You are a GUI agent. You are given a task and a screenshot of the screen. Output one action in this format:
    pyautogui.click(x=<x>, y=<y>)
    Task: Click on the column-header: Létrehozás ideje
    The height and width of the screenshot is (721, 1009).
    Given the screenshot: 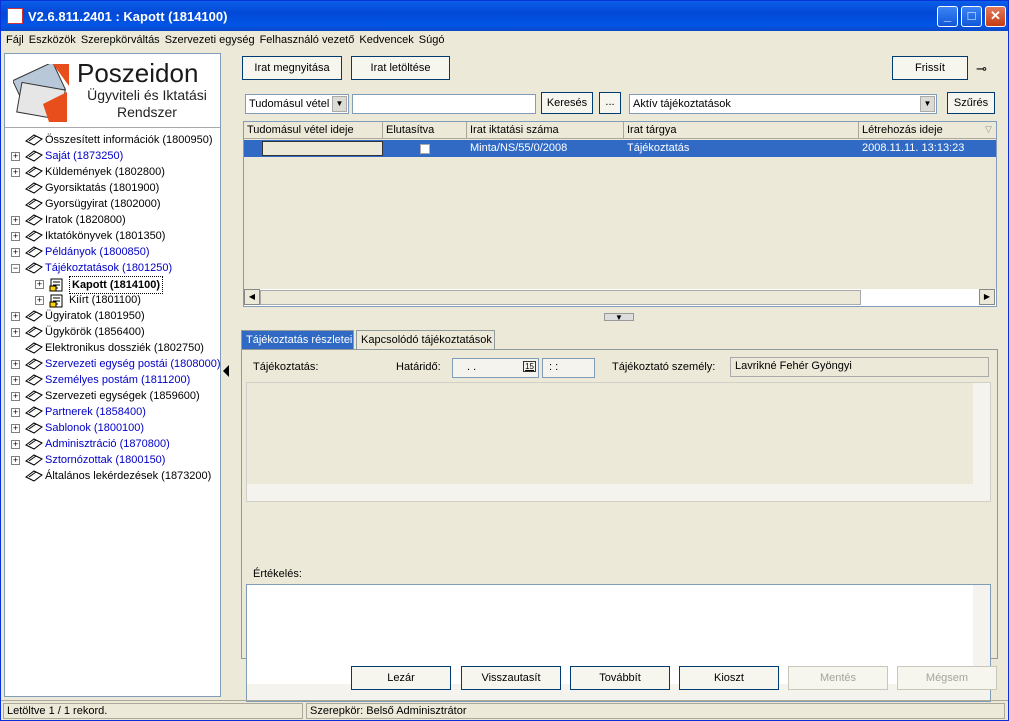 What is the action you would take?
    pyautogui.click(x=927, y=130)
    